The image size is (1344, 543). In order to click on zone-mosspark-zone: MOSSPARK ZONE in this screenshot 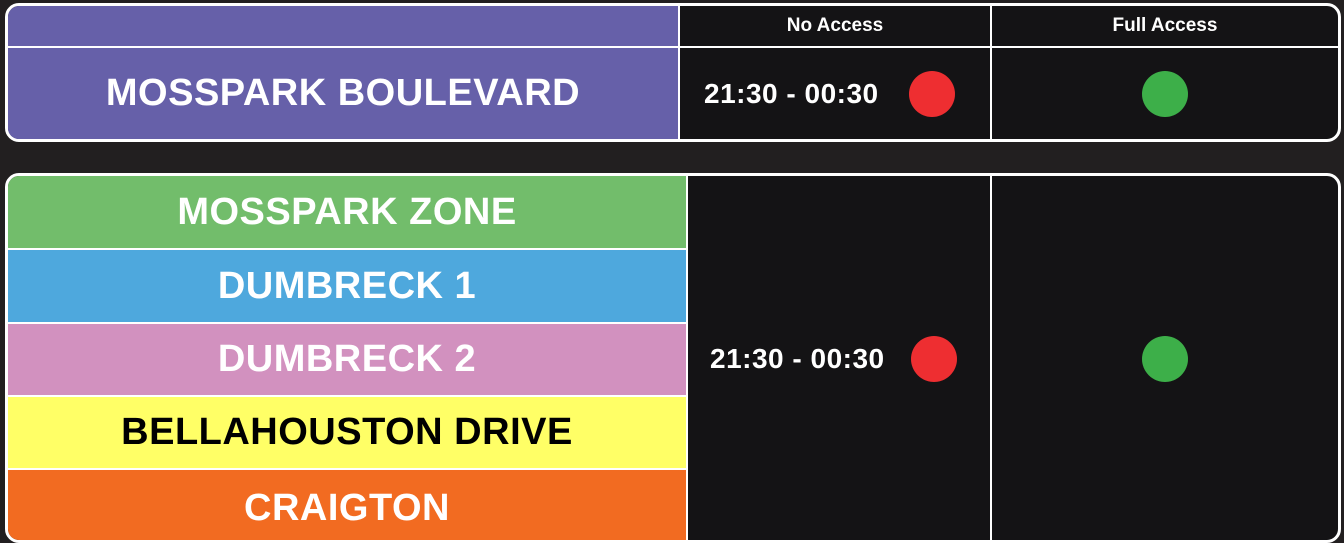, I will do `click(347, 212)`.